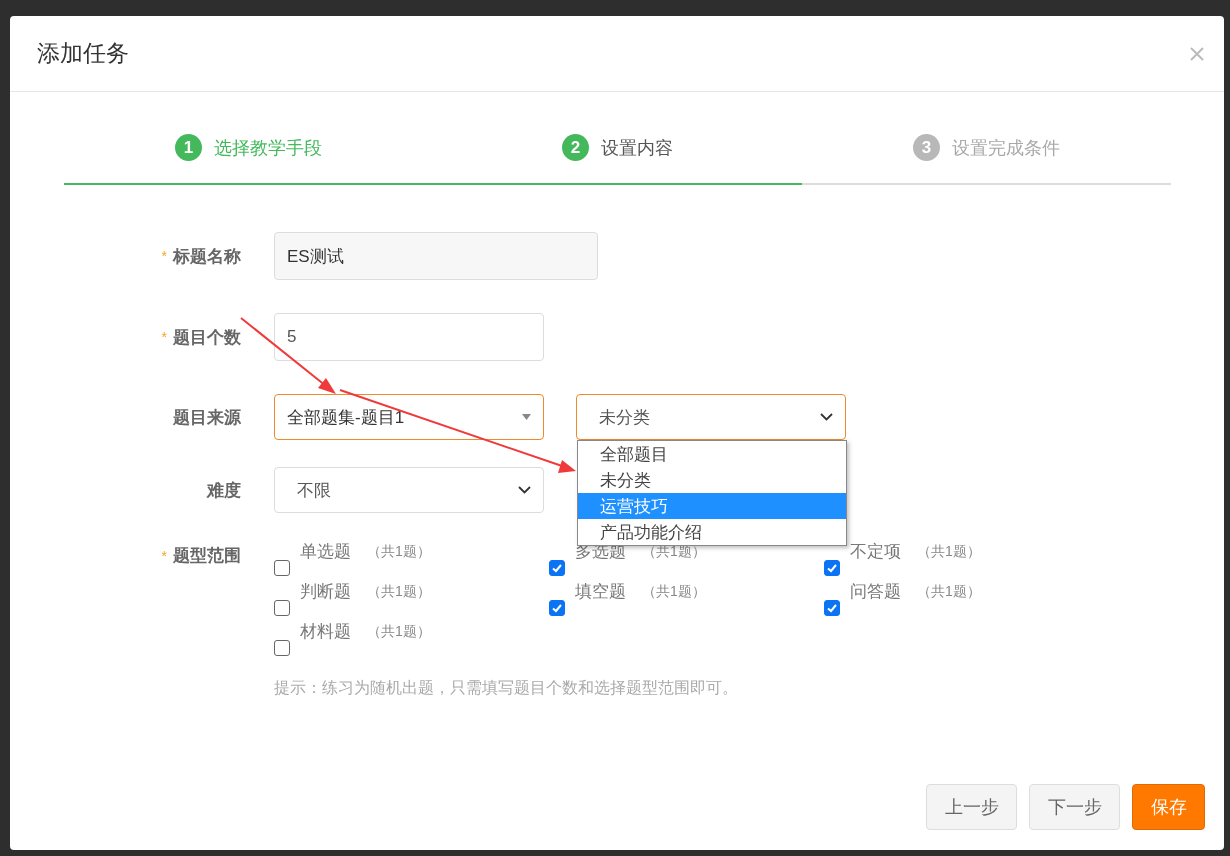 The height and width of the screenshot is (856, 1230). I want to click on text-field: ES测试, so click(436, 256).